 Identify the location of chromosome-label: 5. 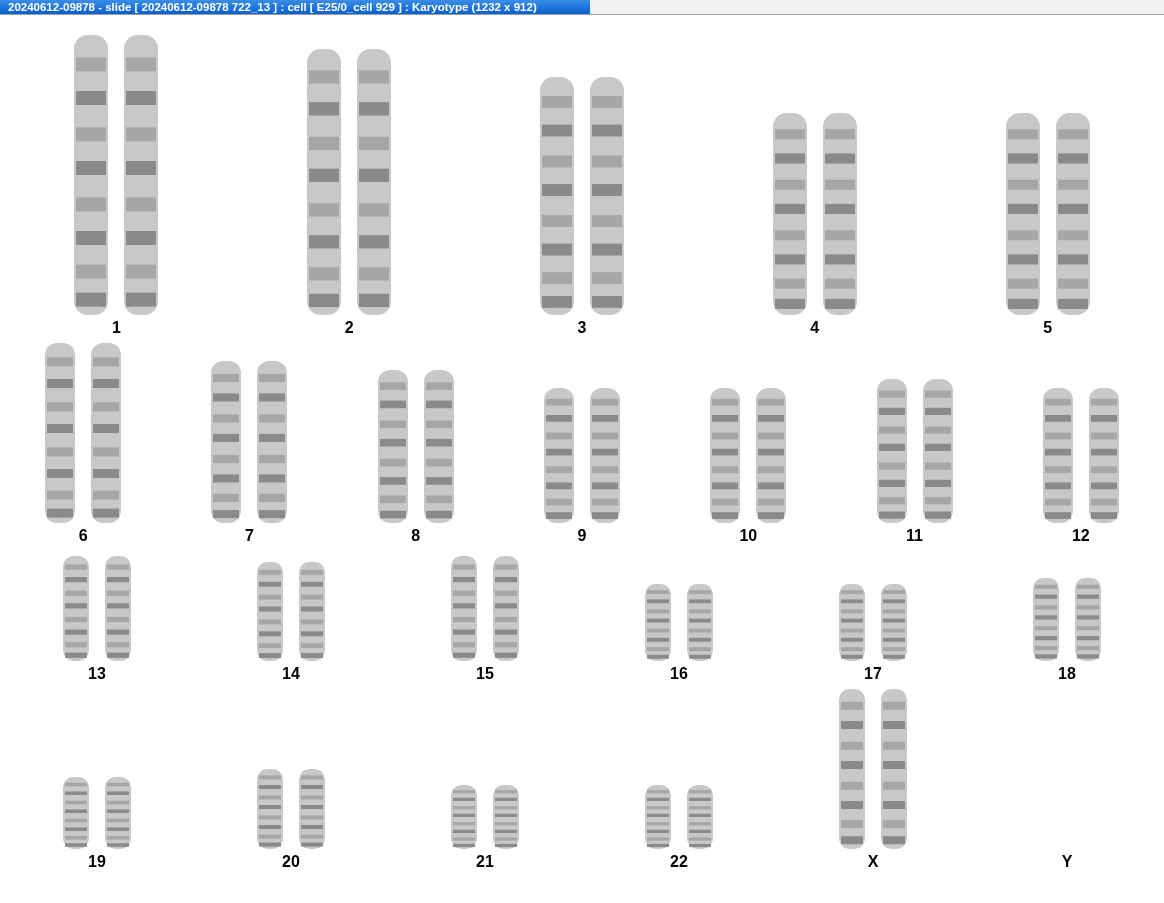
(1048, 327).